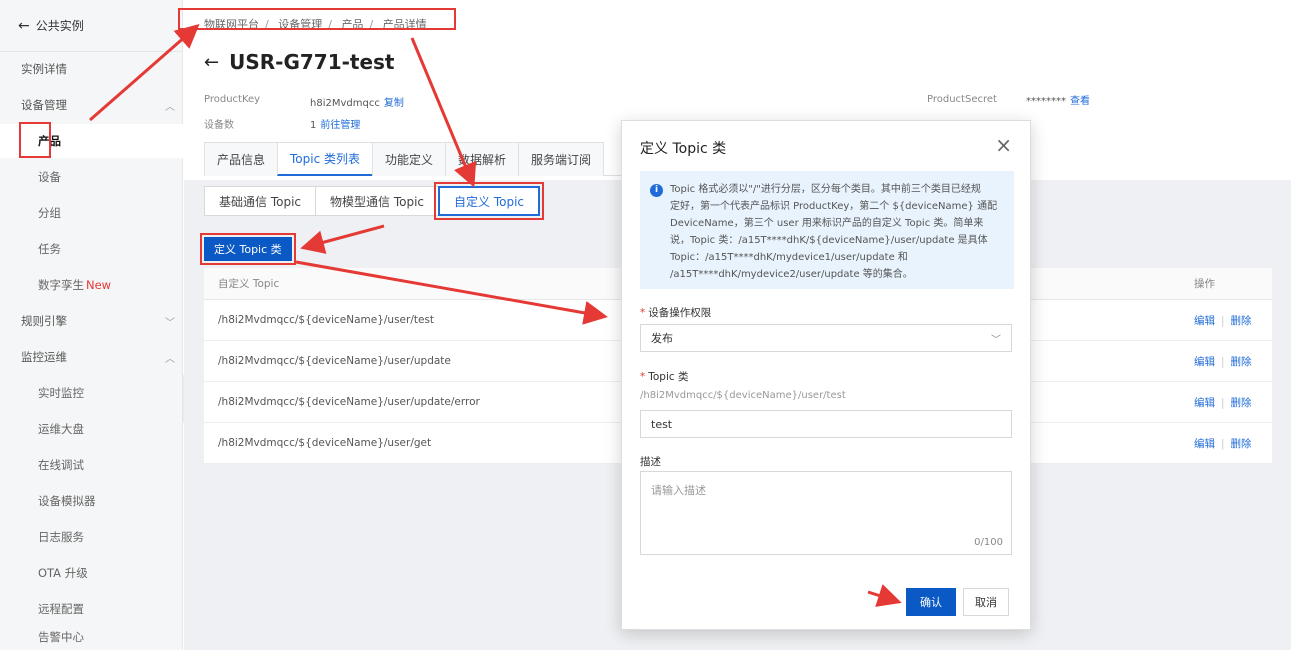  What do you see at coordinates (561, 159) in the screenshot?
I see `tab-server-subscription: 服务端订阅` at bounding box center [561, 159].